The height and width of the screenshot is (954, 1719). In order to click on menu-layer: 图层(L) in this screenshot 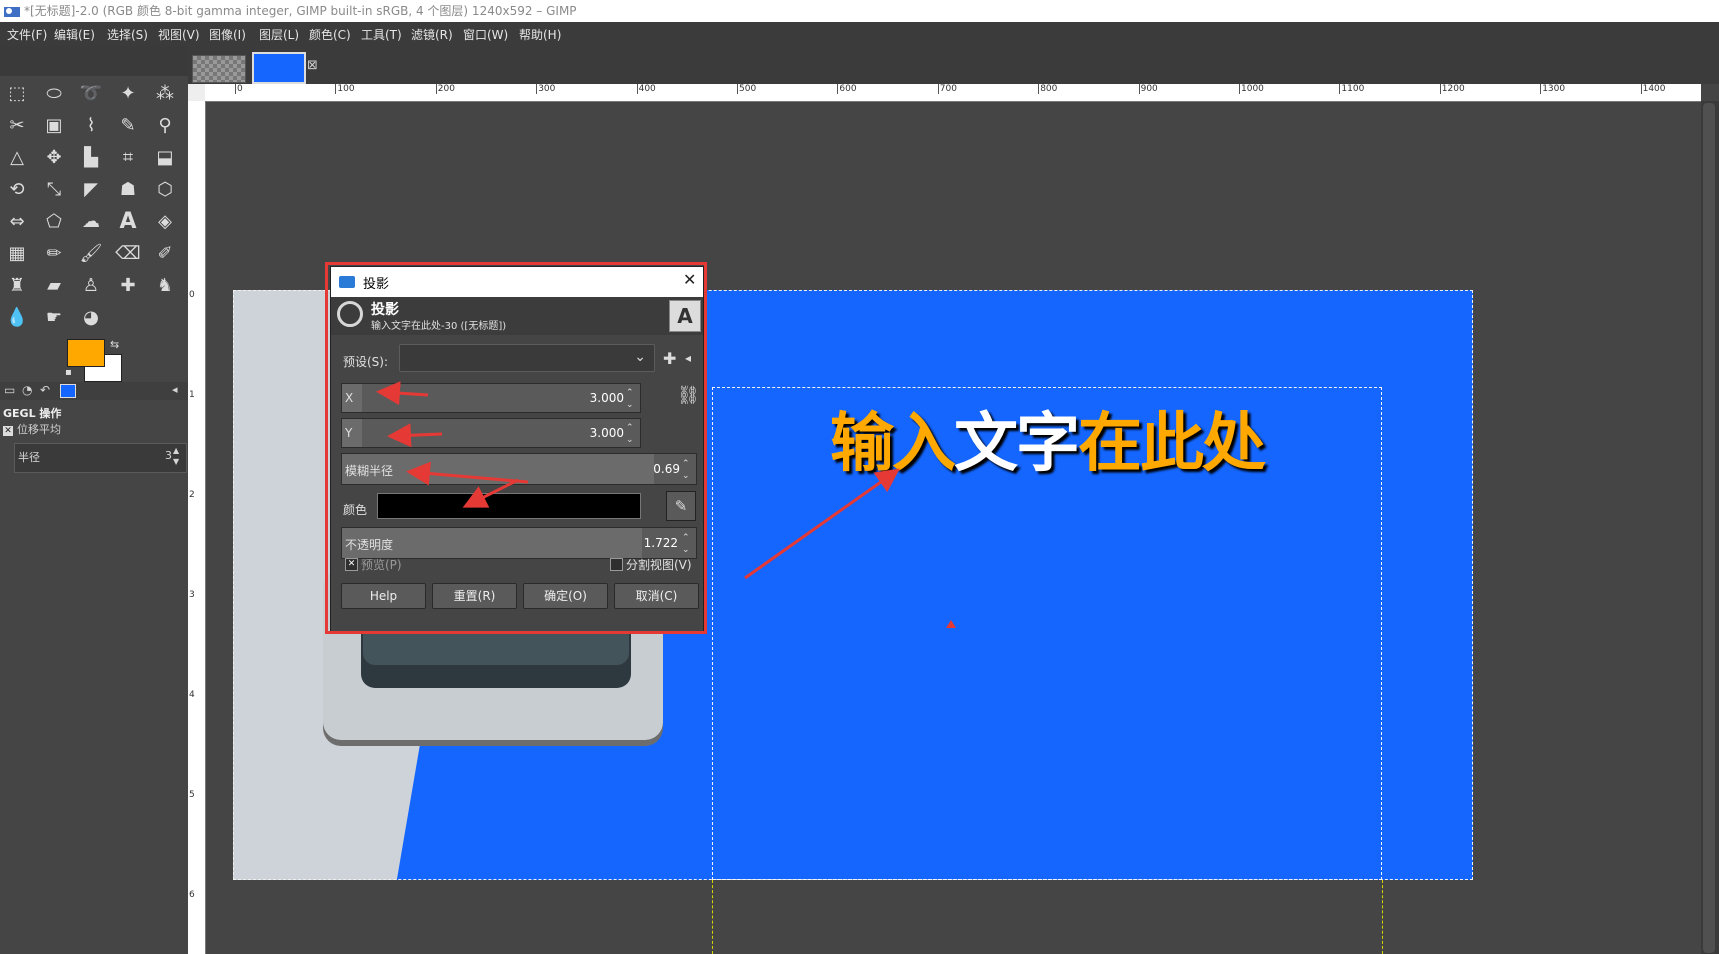, I will do `click(279, 34)`.